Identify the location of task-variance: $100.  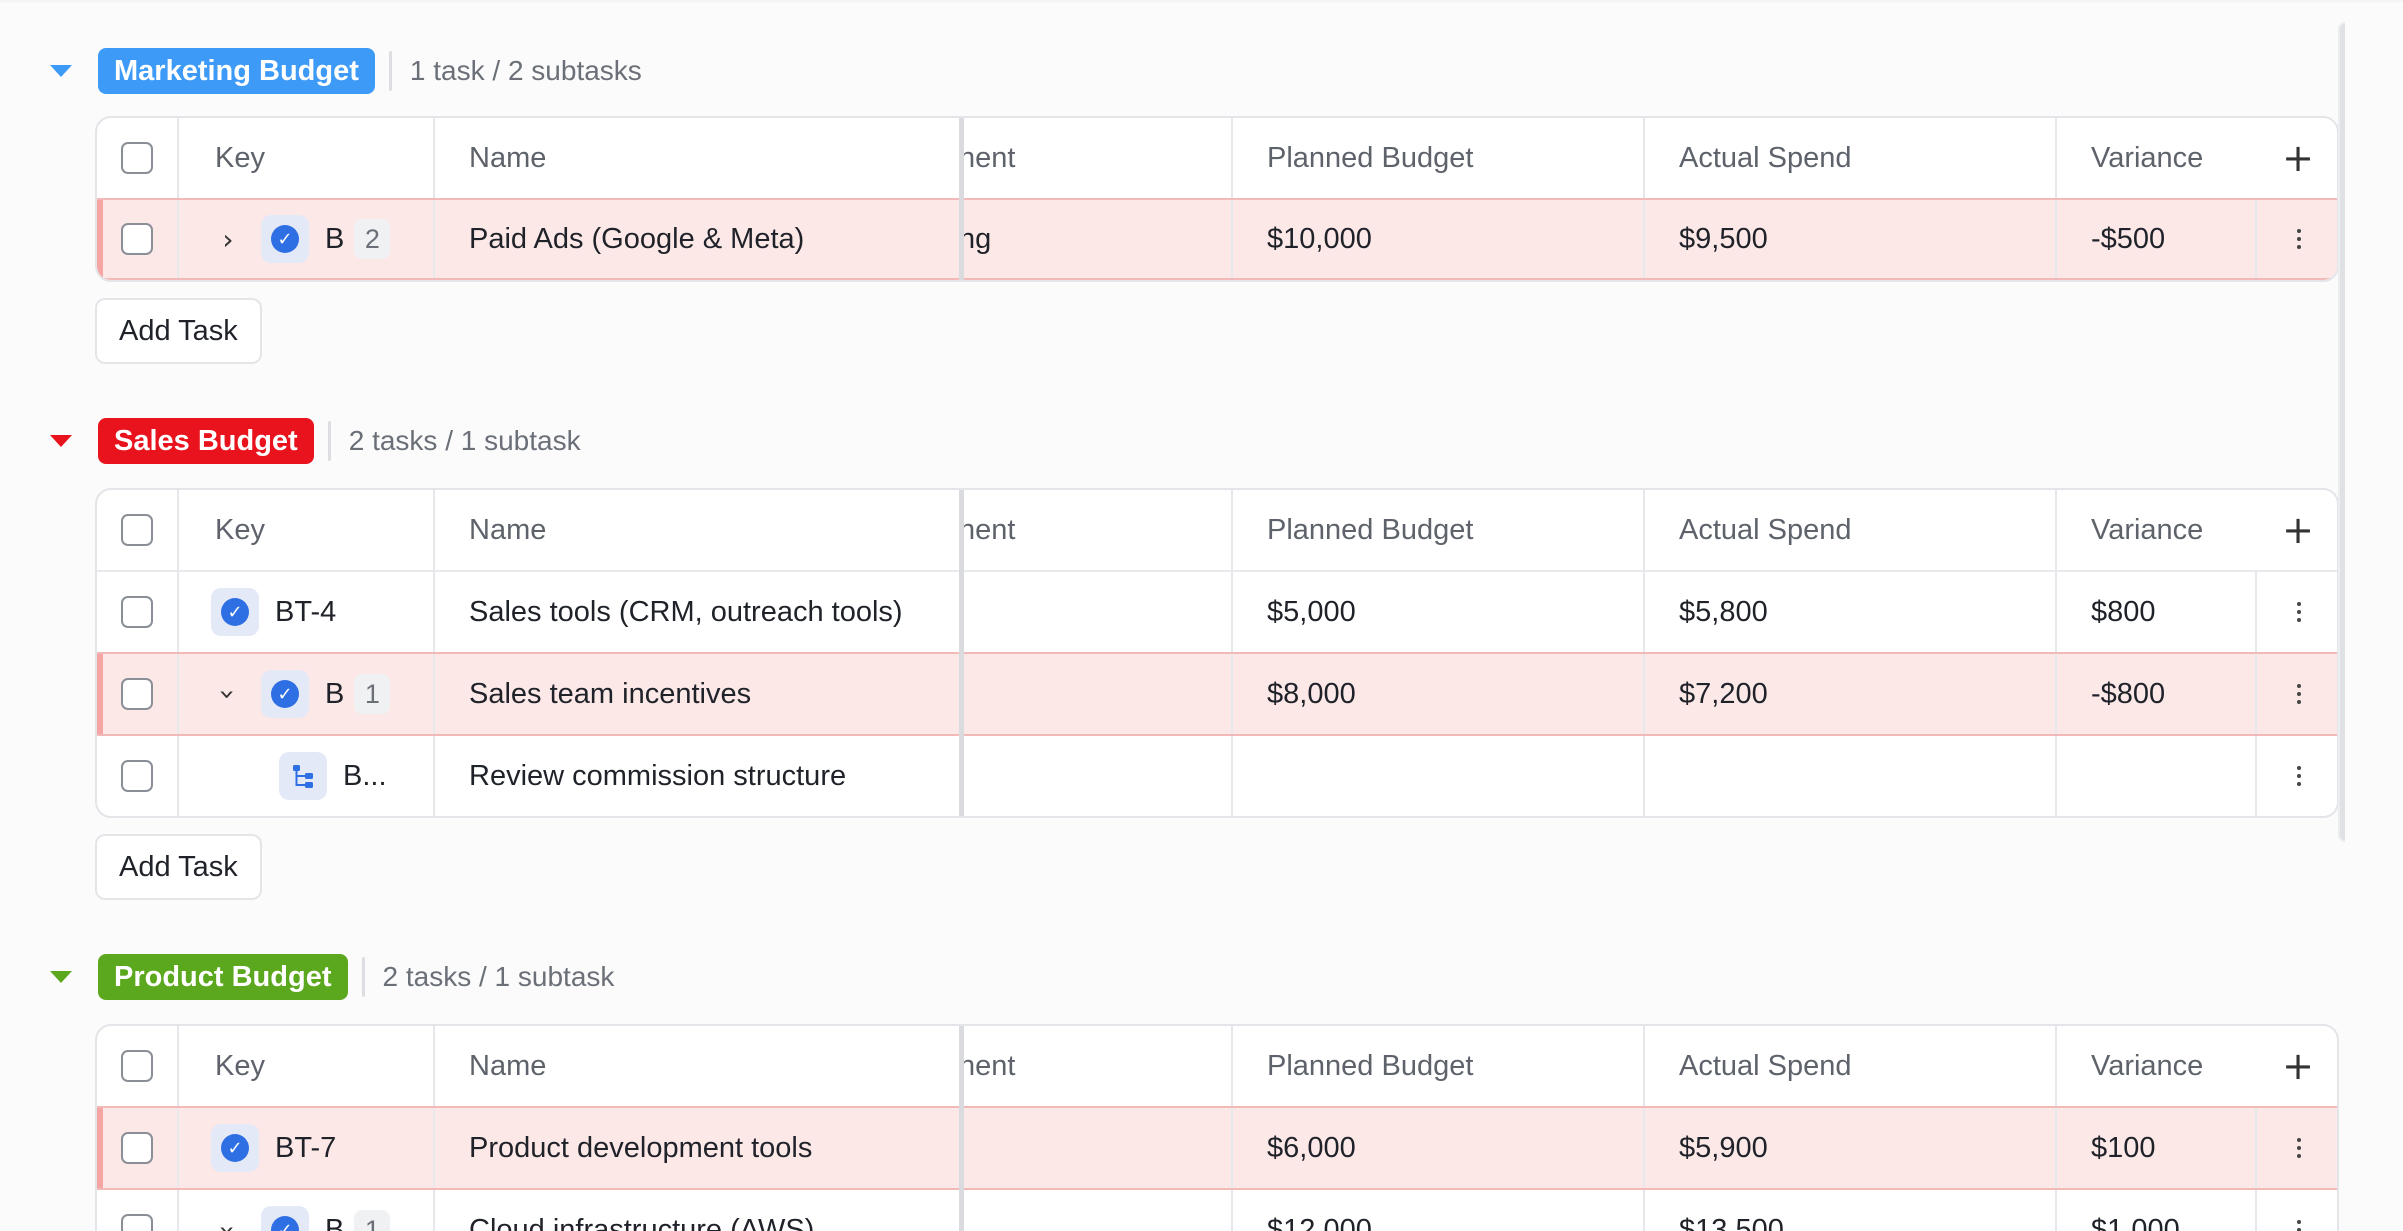
(2155, 1148).